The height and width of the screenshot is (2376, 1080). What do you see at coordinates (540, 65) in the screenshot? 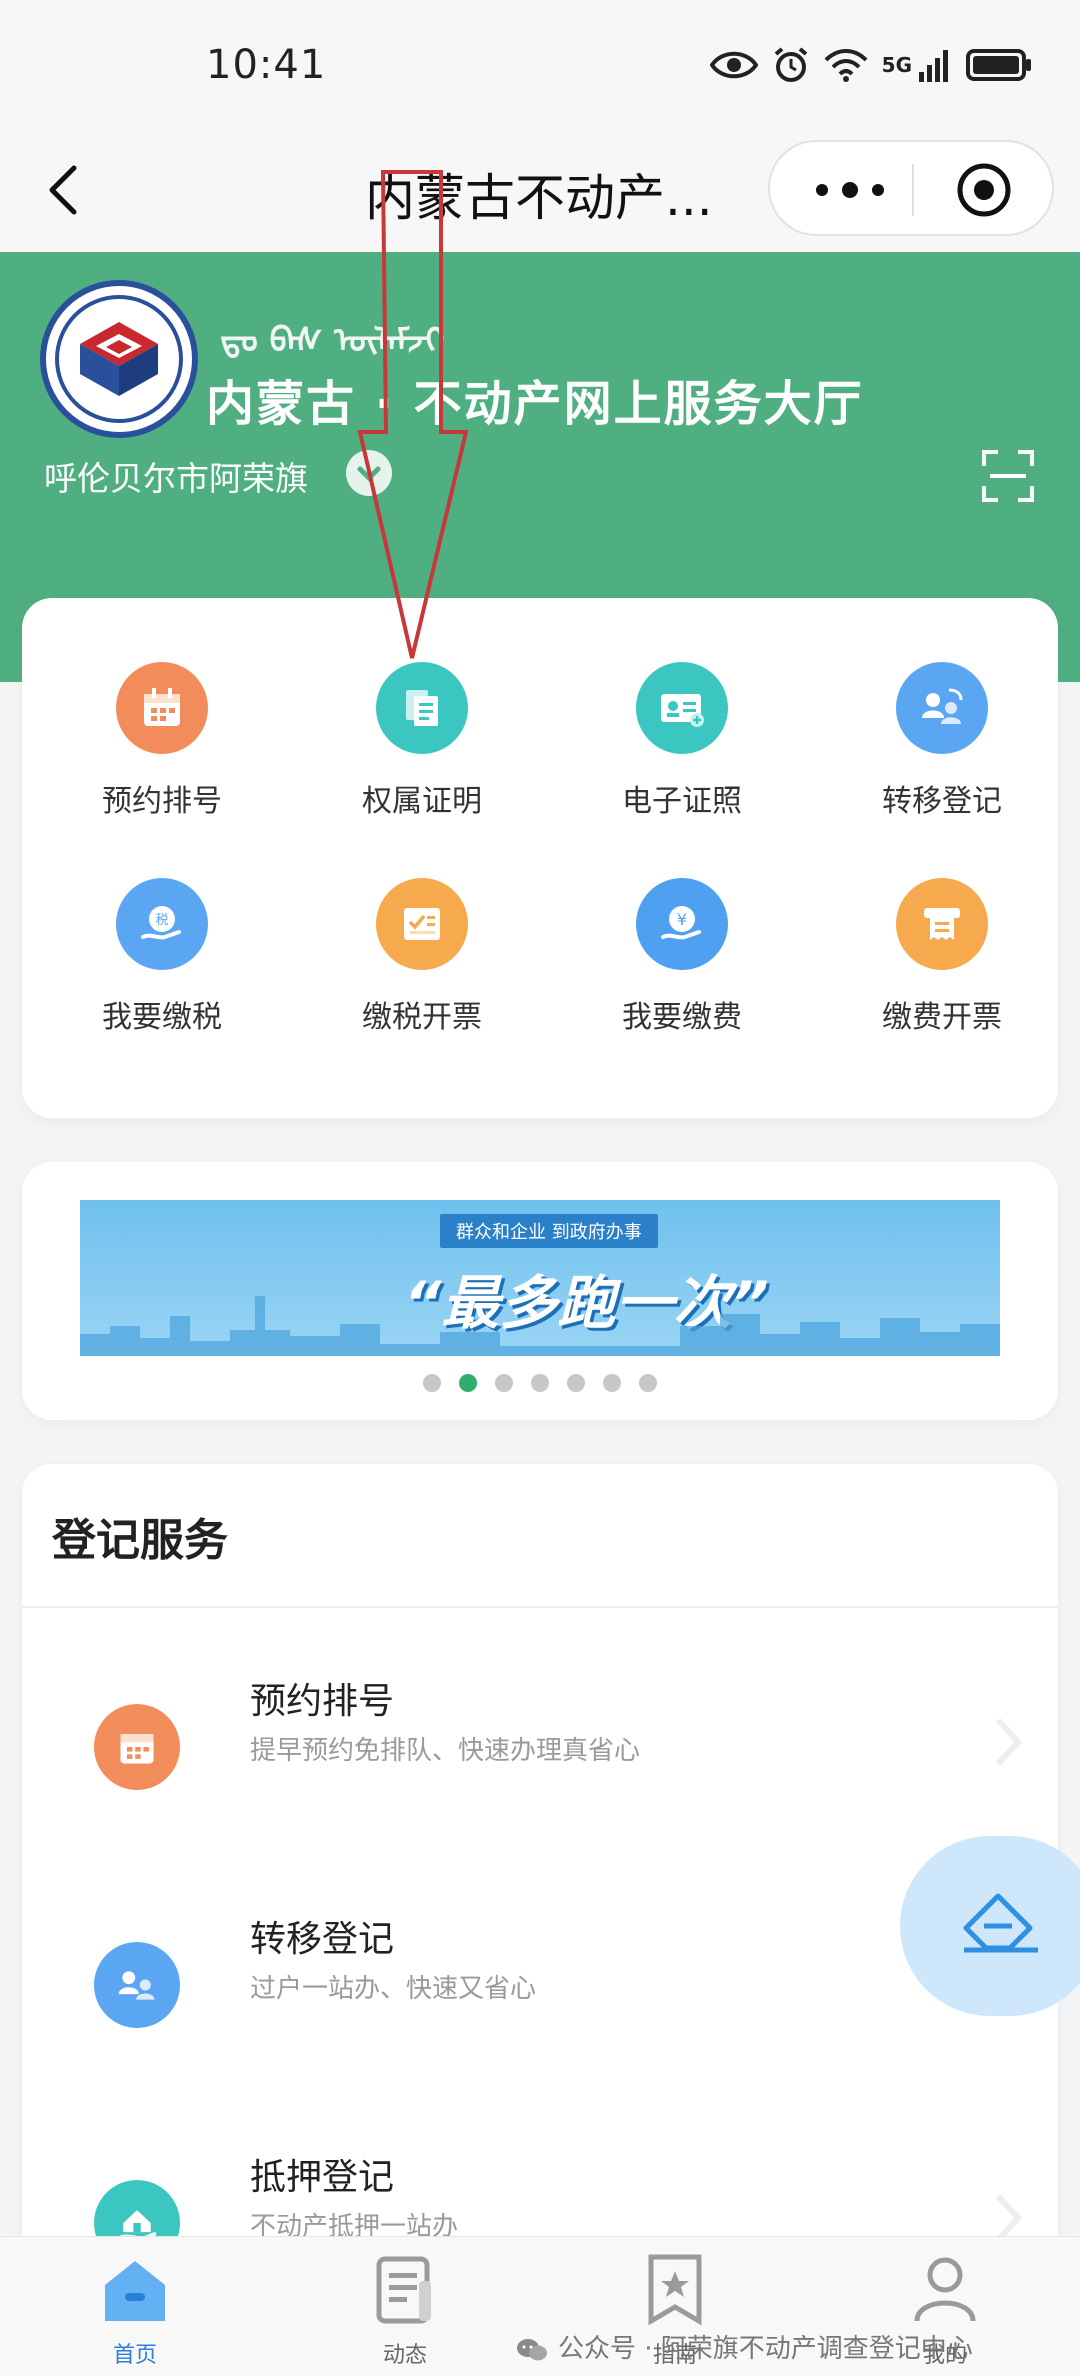
I see `status-bar: 10:41 5G` at bounding box center [540, 65].